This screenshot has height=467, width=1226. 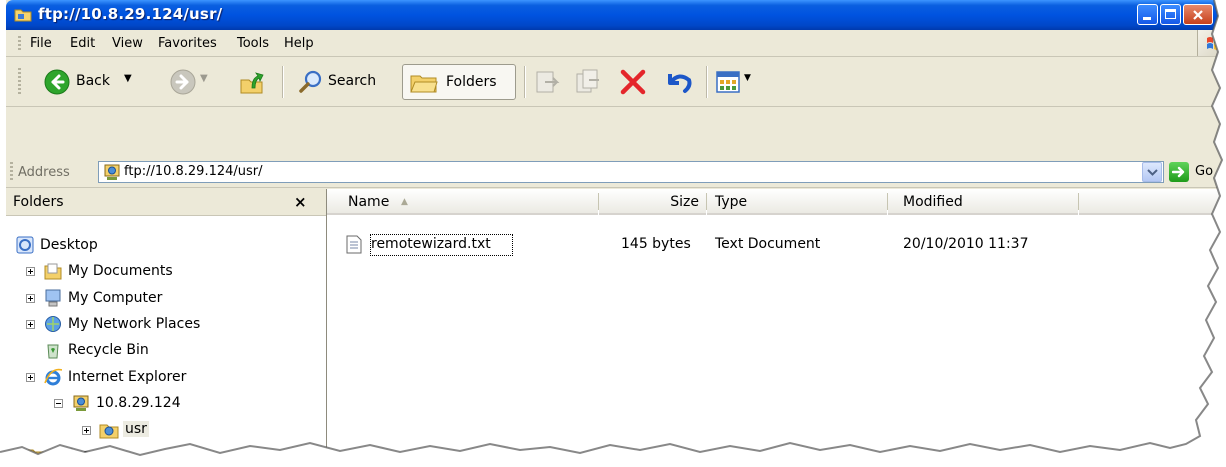 I want to click on network-places-icon, so click(x=53, y=324).